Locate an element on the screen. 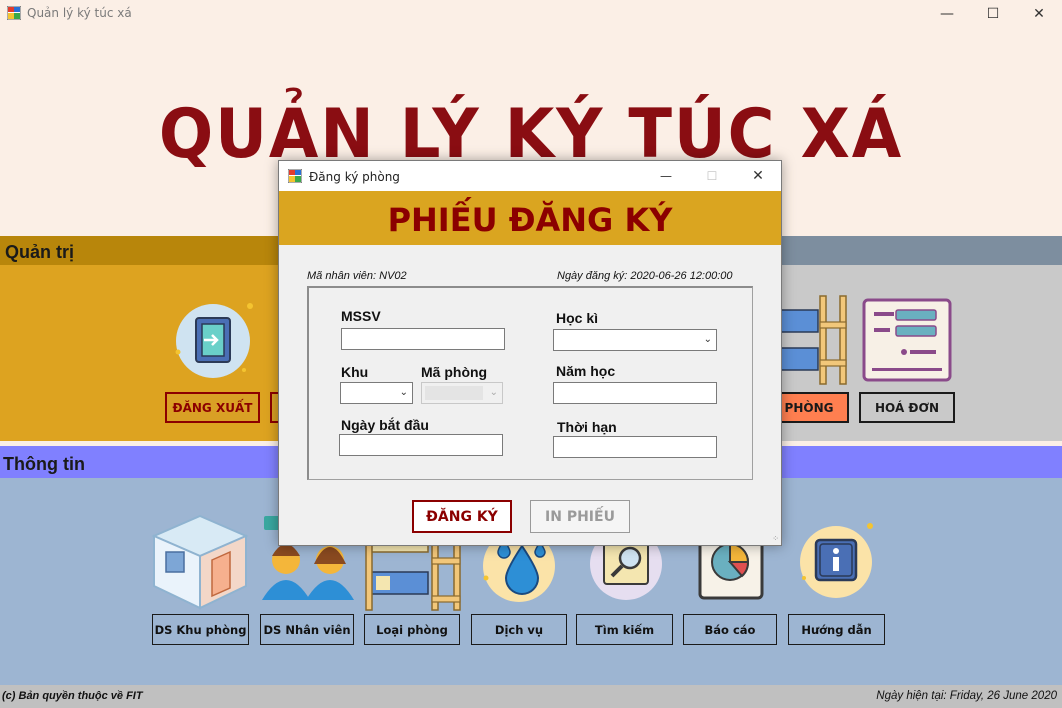 The width and height of the screenshot is (1062, 708). maximize-button: ☐ is located at coordinates (993, 13).